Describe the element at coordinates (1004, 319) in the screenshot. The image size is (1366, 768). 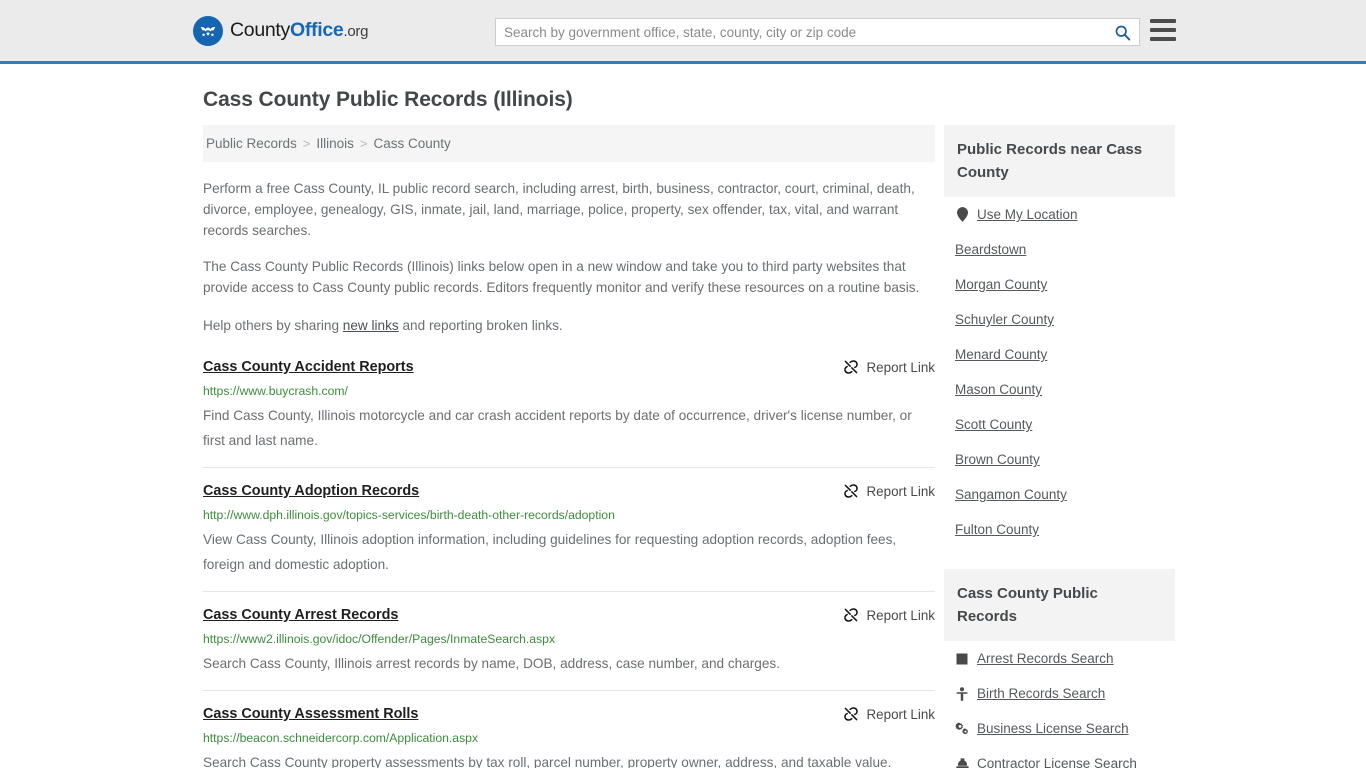
I see `sidebar-link-schuyler-county: Schuyler County` at that location.